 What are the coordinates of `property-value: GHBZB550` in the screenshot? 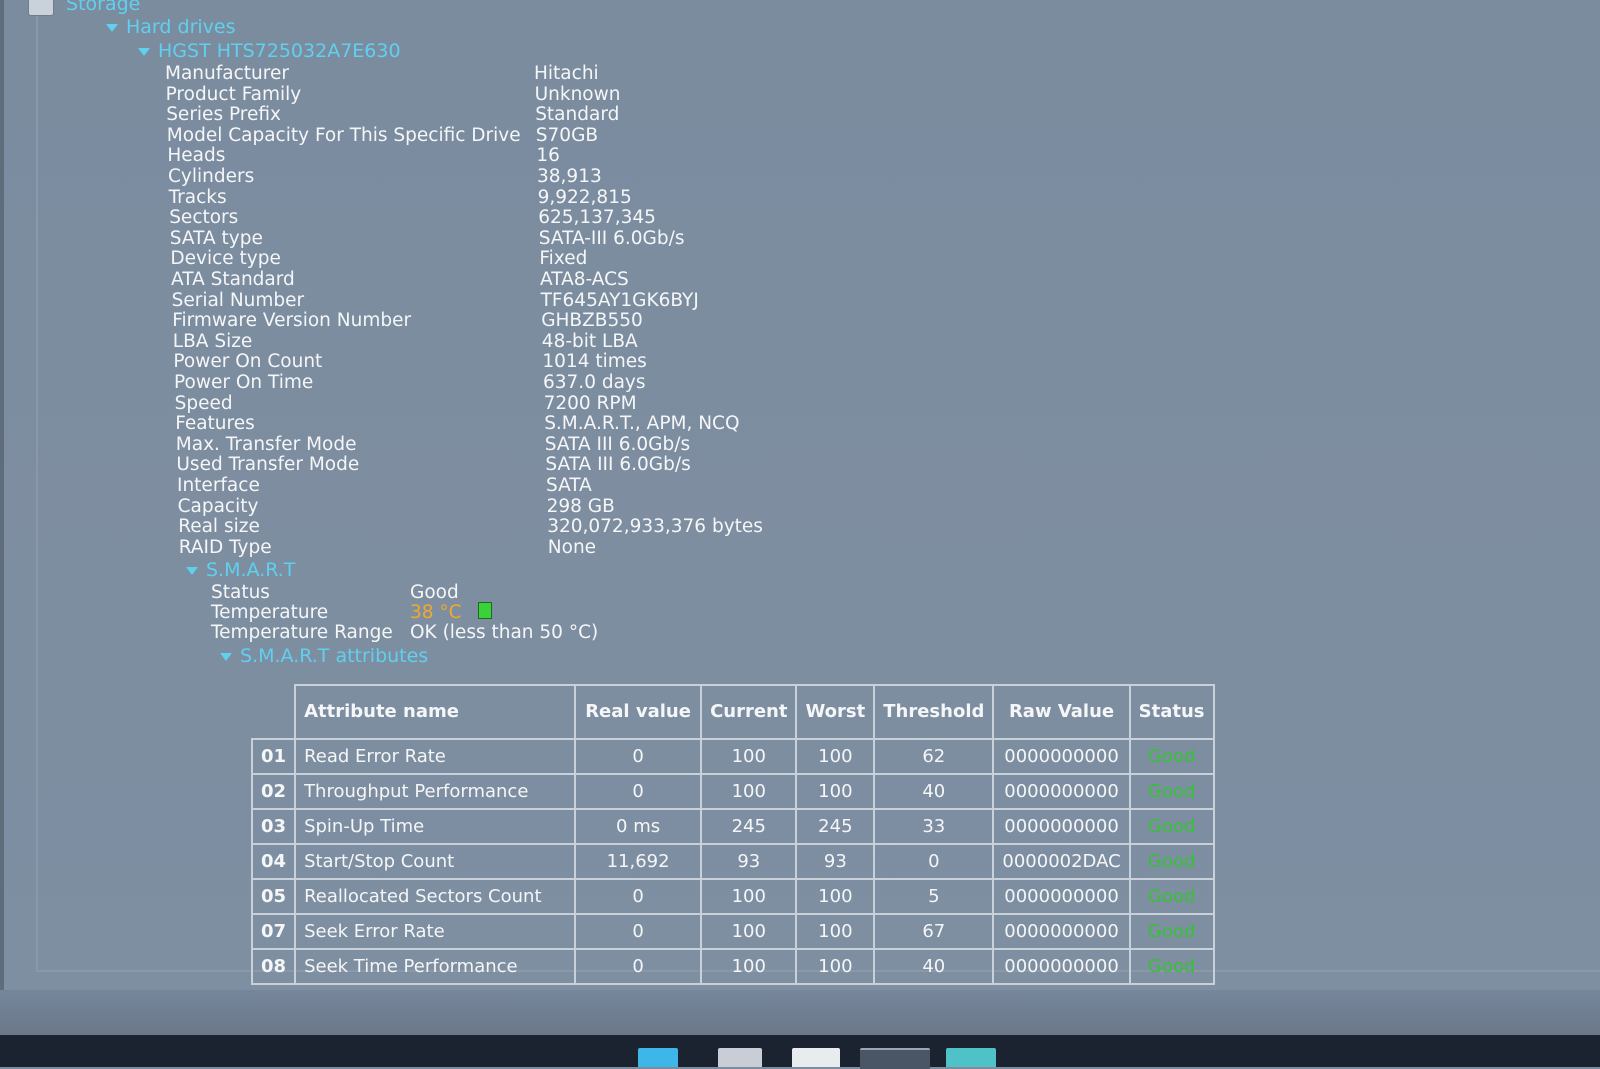 It's located at (592, 321).